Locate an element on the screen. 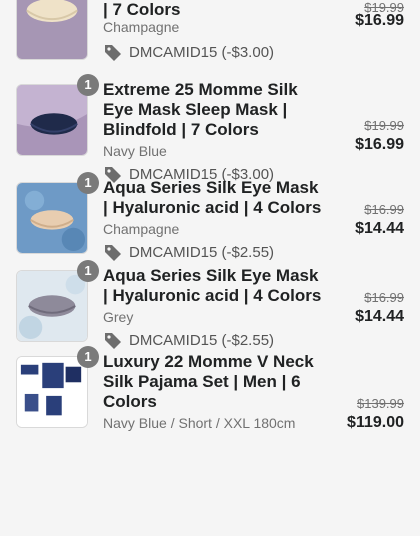  product-variant: Grey is located at coordinates (118, 317).